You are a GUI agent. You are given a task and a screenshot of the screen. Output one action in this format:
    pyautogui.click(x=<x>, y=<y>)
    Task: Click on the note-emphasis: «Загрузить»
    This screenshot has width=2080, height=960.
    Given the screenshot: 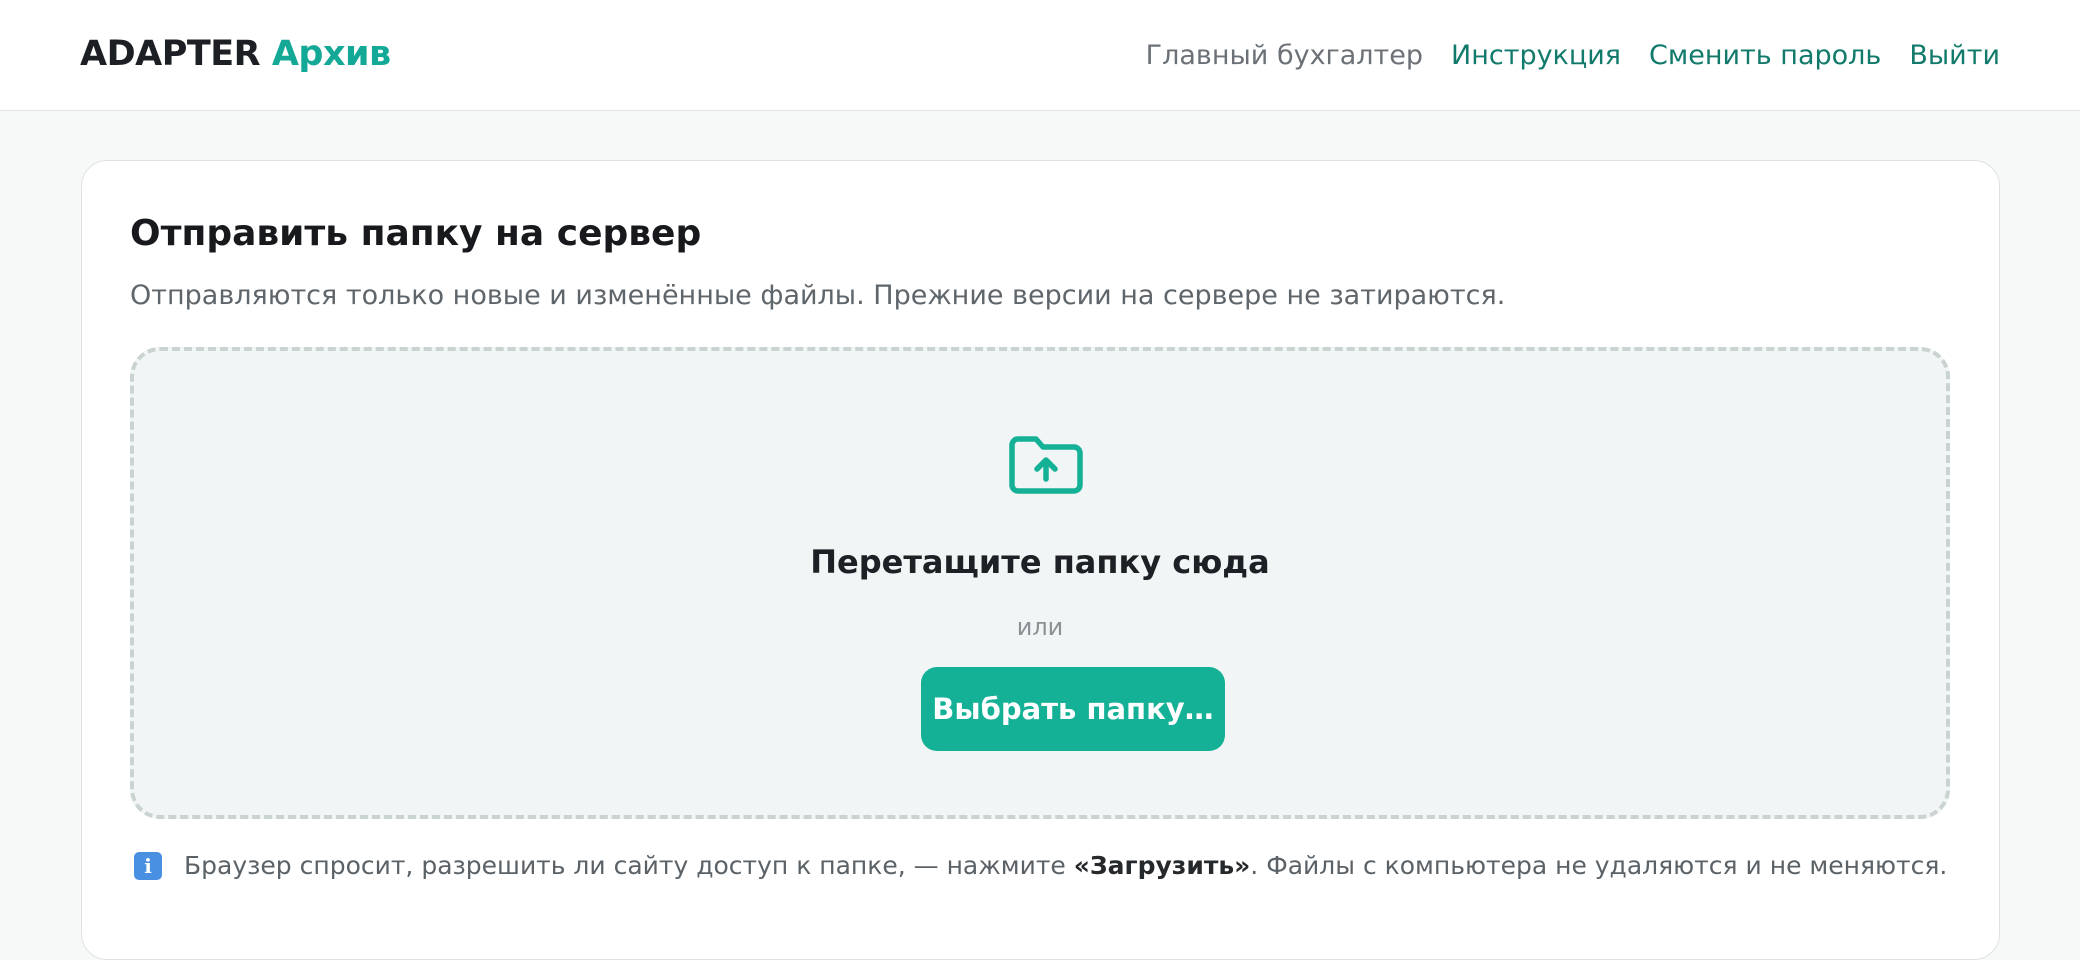 What is the action you would take?
    pyautogui.click(x=1162, y=865)
    